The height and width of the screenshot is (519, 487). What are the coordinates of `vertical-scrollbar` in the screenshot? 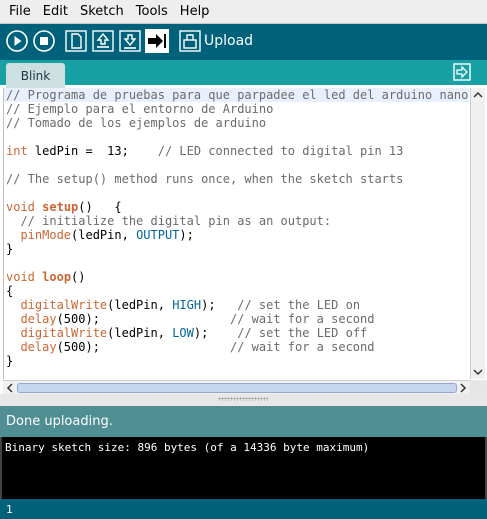 It's located at (477, 233).